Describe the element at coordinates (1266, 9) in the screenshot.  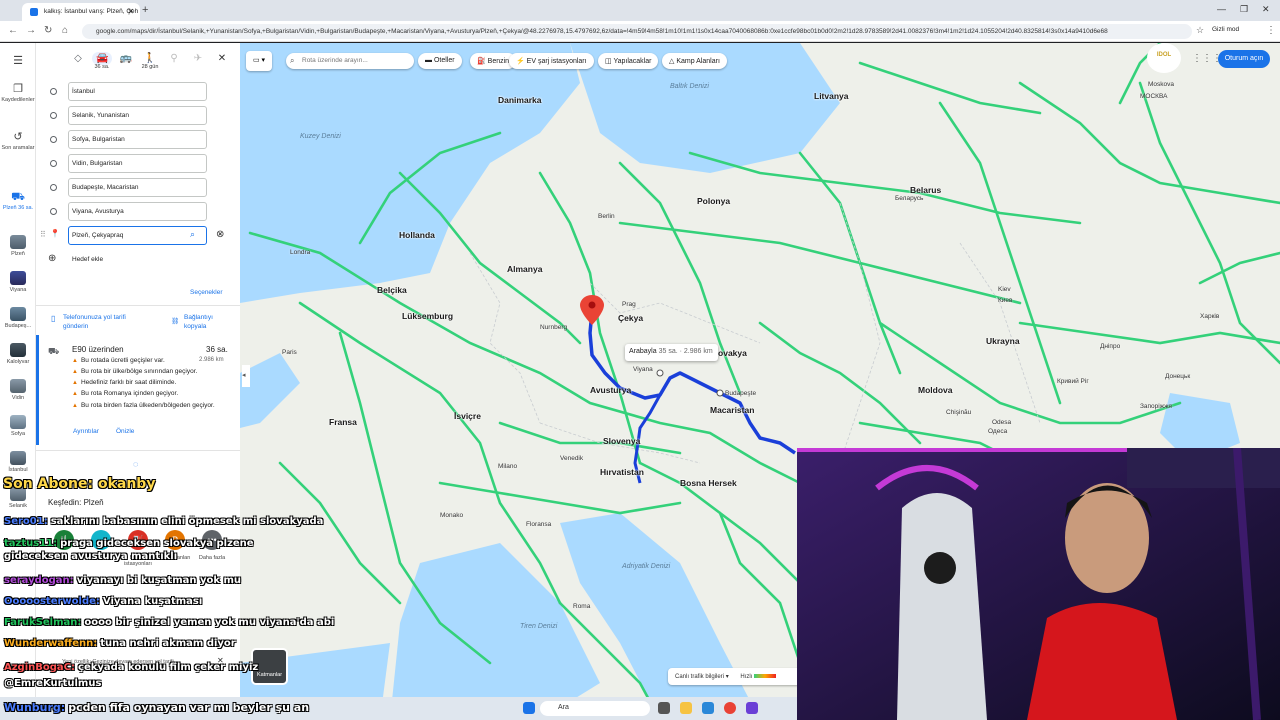
I see `close-window-icon: ✕` at that location.